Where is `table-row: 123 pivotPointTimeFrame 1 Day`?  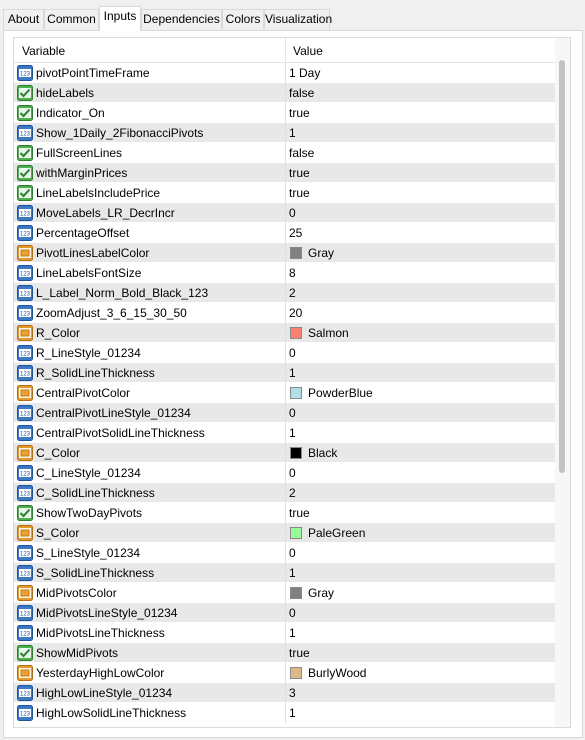 table-row: 123 pivotPointTimeFrame 1 Day is located at coordinates (284, 73).